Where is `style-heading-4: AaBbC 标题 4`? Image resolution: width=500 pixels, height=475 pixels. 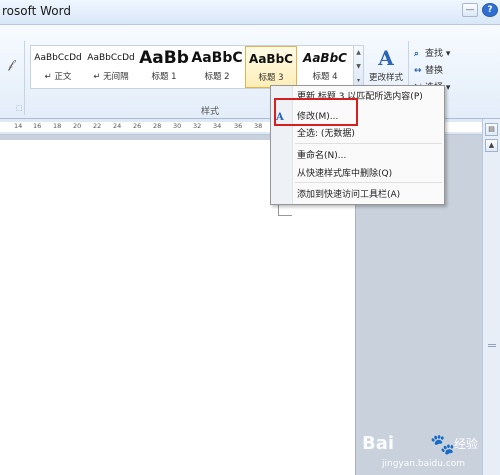
style-heading-4: AaBbC 标题 4 is located at coordinates (325, 67).